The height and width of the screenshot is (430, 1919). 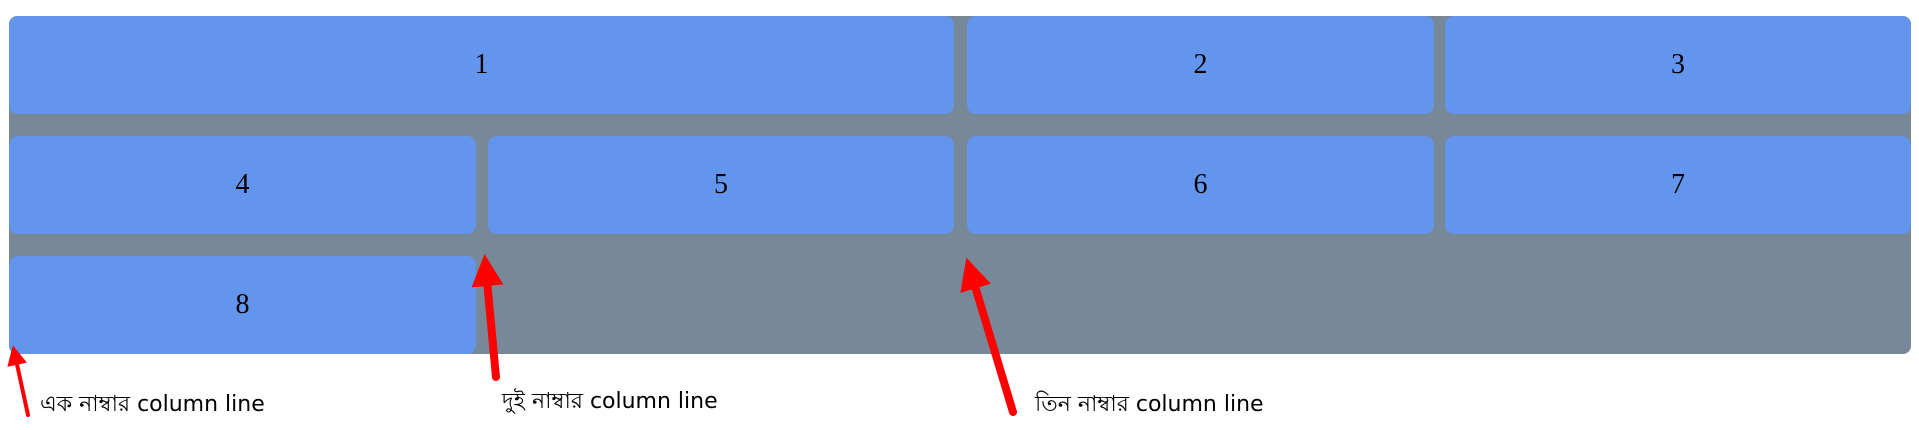 What do you see at coordinates (1149, 404) in the screenshot?
I see `column-line-3-label: তিন নাম্বার column line` at bounding box center [1149, 404].